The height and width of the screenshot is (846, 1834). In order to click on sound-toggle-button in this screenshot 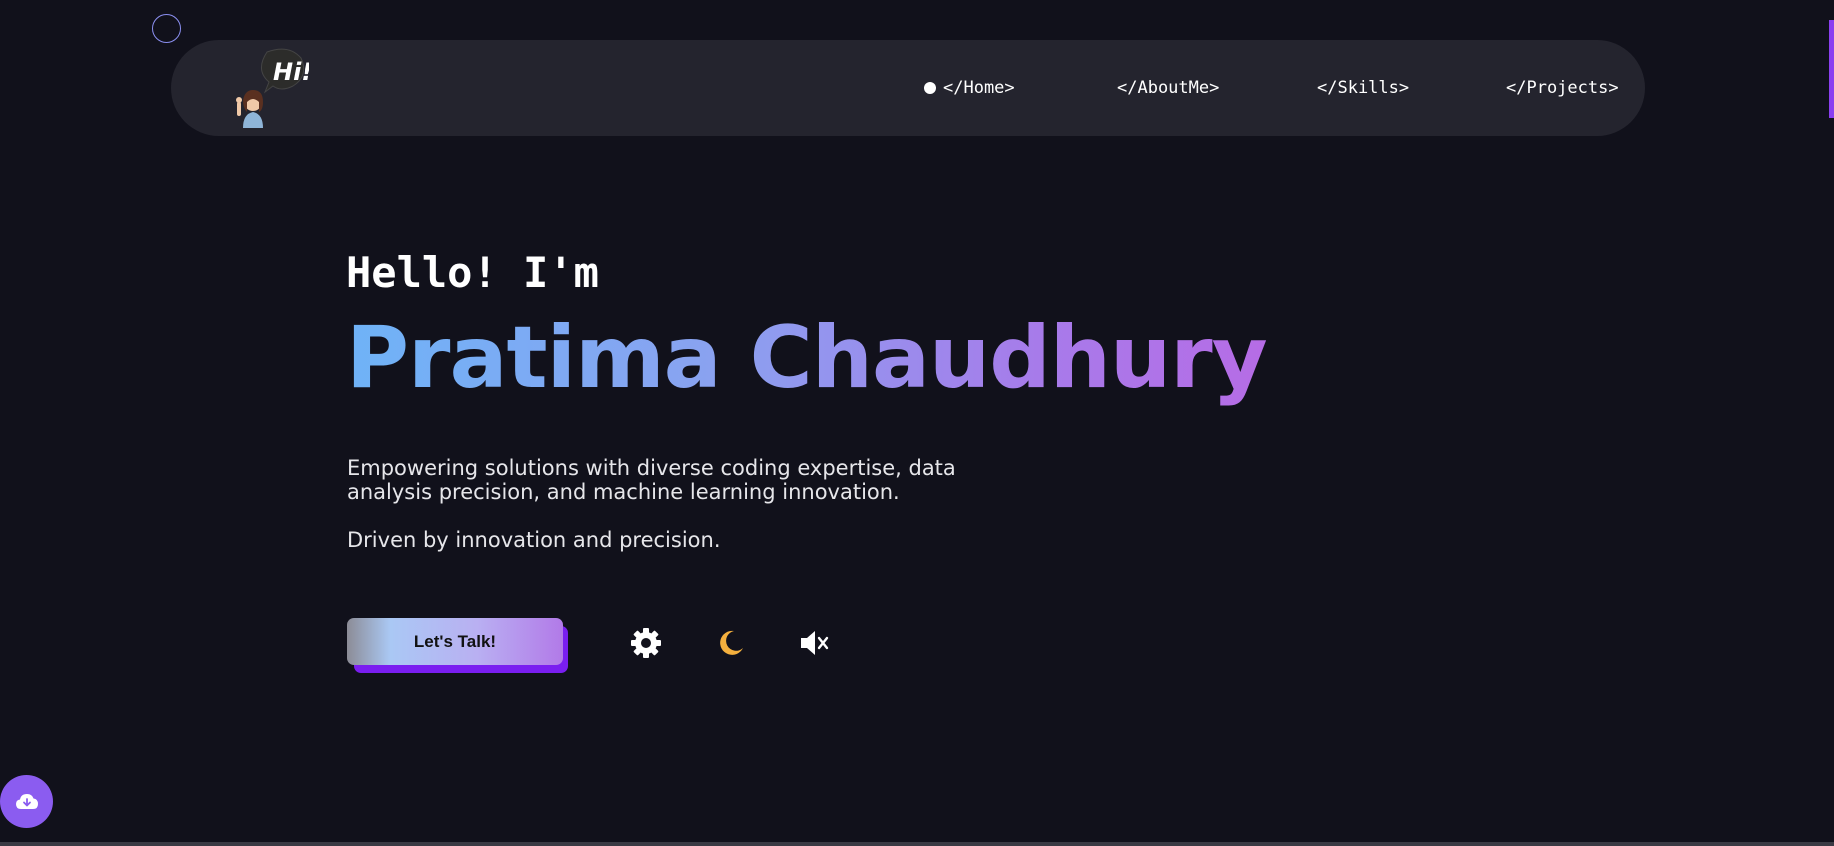, I will do `click(815, 643)`.